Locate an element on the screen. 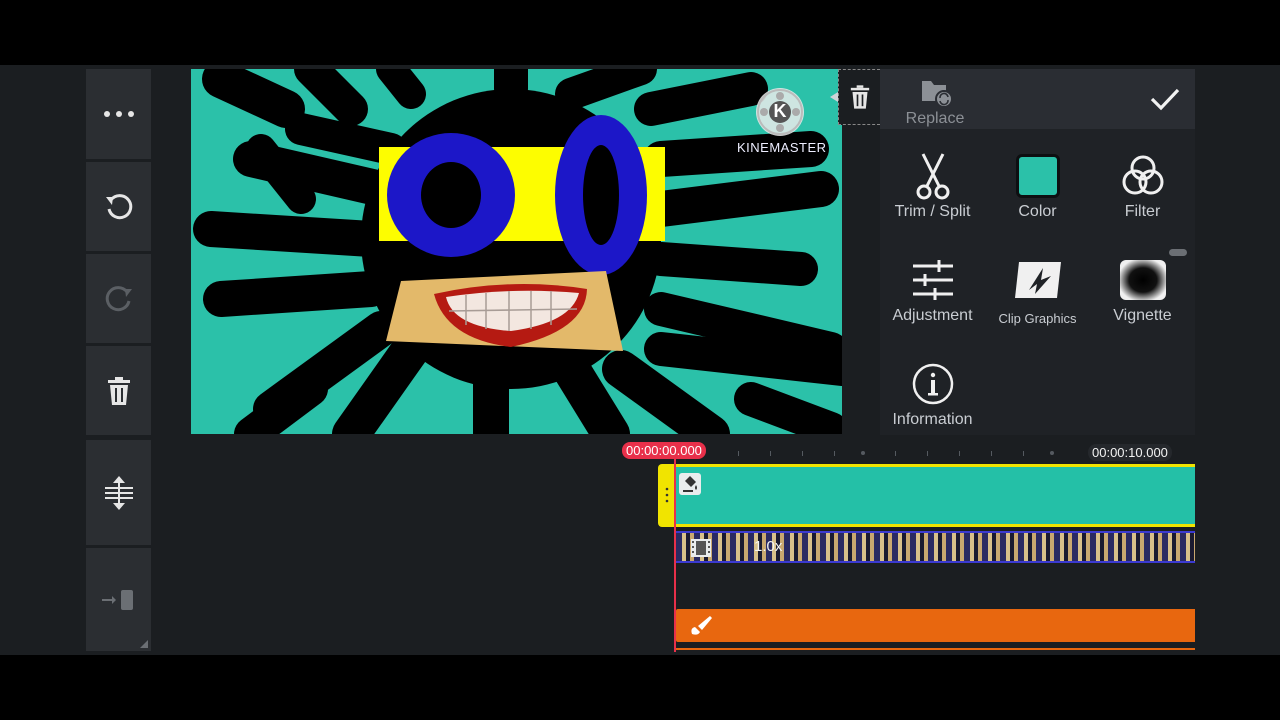 The height and width of the screenshot is (720, 1280). grip-dots-icon is located at coordinates (667, 495).